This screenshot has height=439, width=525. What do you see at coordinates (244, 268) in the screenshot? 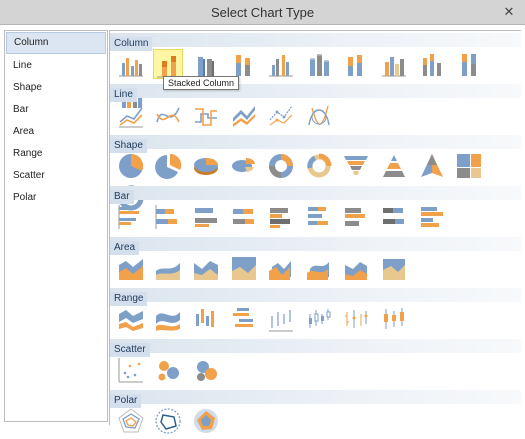
I see `full-stacked-area-icon` at bounding box center [244, 268].